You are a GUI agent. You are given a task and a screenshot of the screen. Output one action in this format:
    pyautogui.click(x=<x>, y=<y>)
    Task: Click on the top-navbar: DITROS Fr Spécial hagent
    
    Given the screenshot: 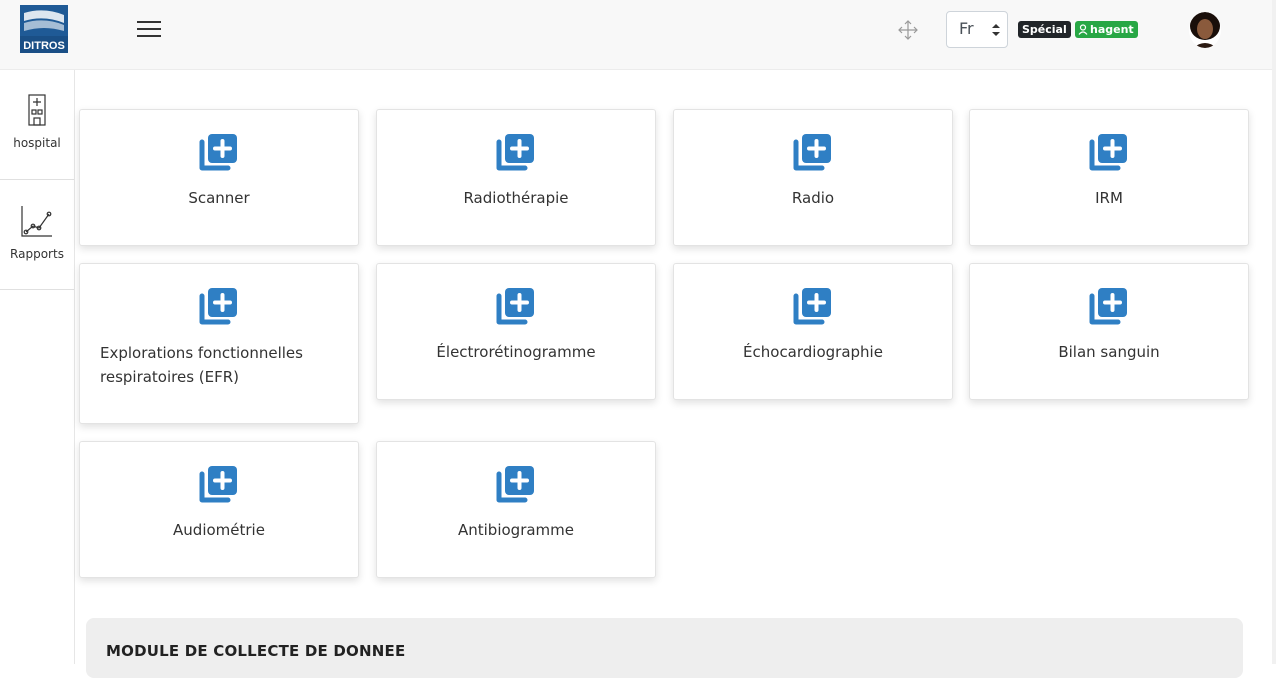 What is the action you would take?
    pyautogui.click(x=638, y=35)
    